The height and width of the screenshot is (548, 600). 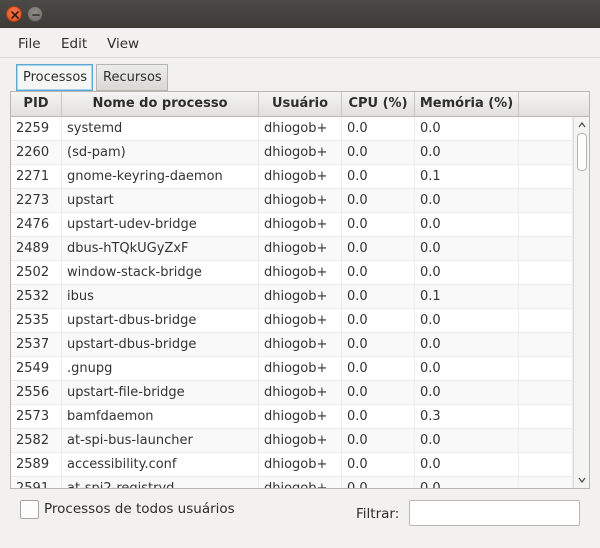 I want to click on scroll-down-arrow-icon, so click(x=582, y=480).